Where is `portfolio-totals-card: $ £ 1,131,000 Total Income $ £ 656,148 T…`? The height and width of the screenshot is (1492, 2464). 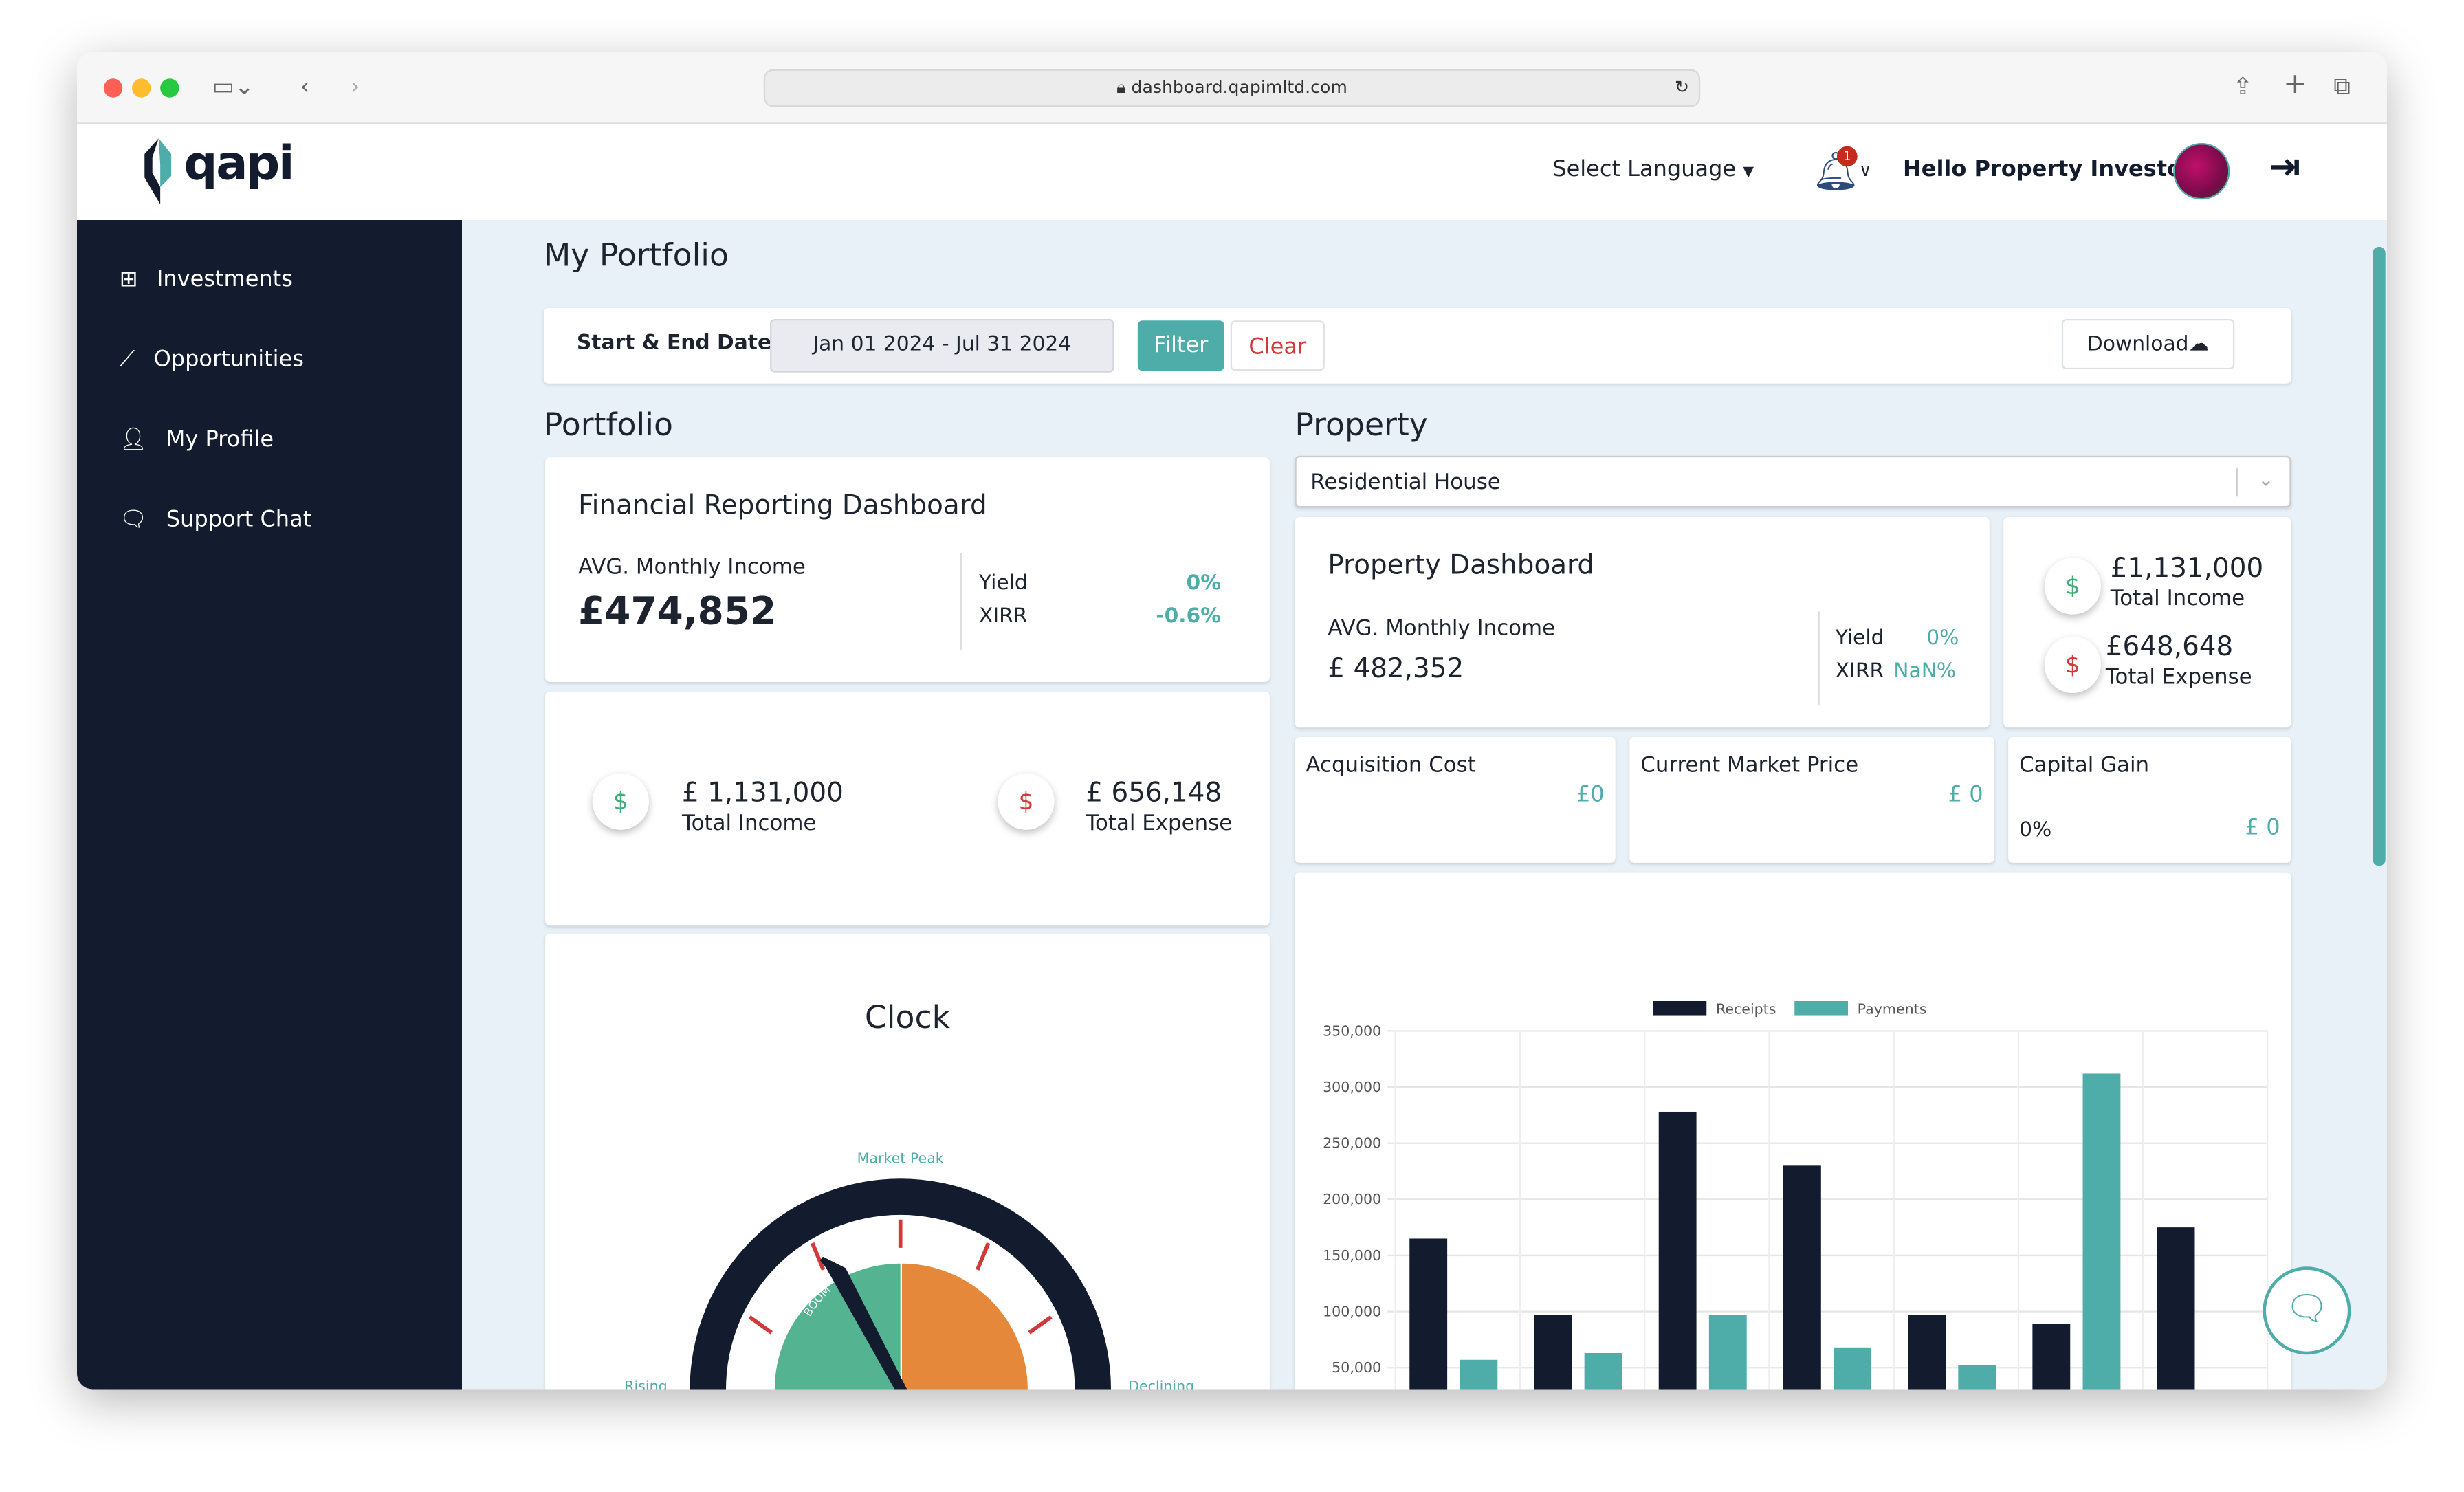 portfolio-totals-card: $ £ 1,131,000 Total Income $ £ 656,148 T… is located at coordinates (907, 809).